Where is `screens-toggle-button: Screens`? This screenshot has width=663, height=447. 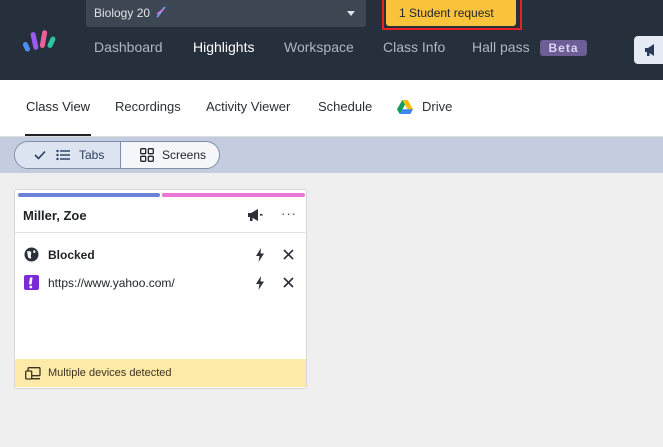
screens-toggle-button: Screens is located at coordinates (170, 155).